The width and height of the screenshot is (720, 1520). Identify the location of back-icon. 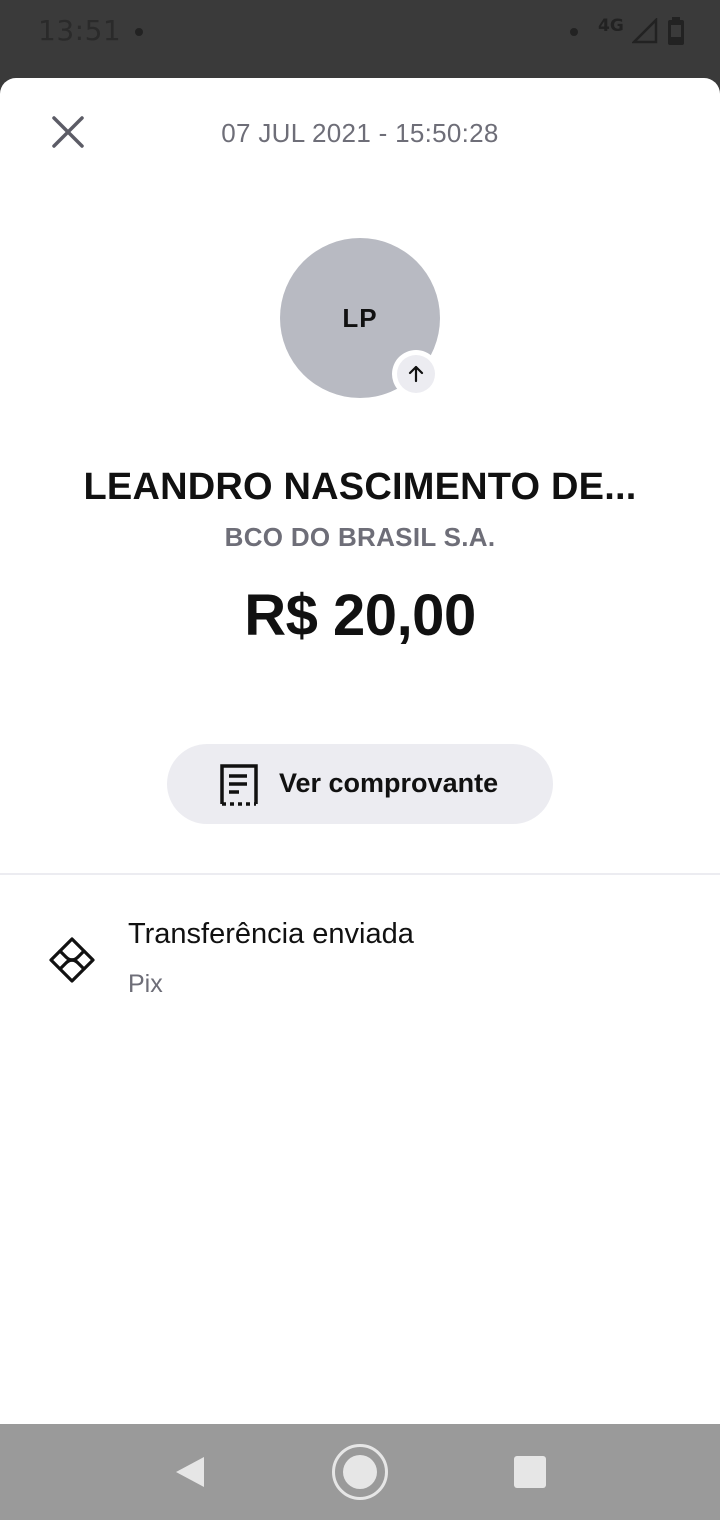
(190, 1472).